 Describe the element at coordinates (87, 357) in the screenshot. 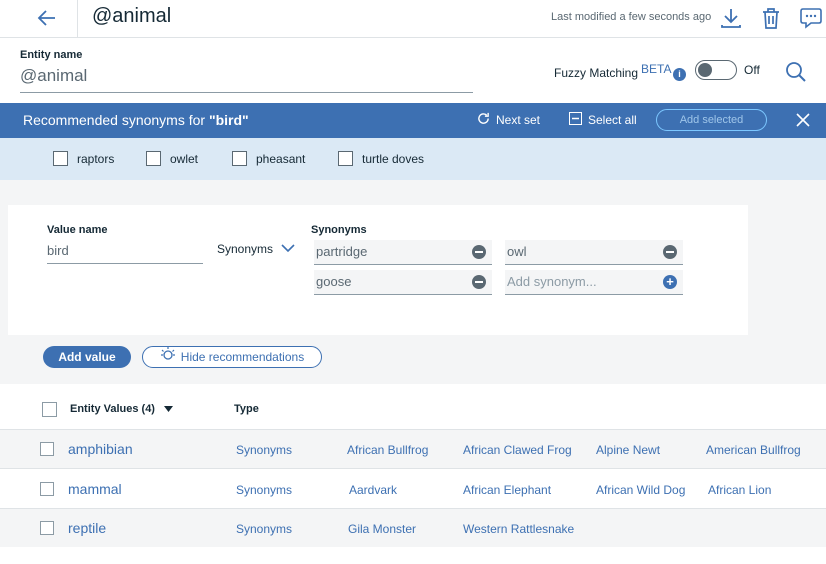

I see `add-value-button: Add value` at that location.